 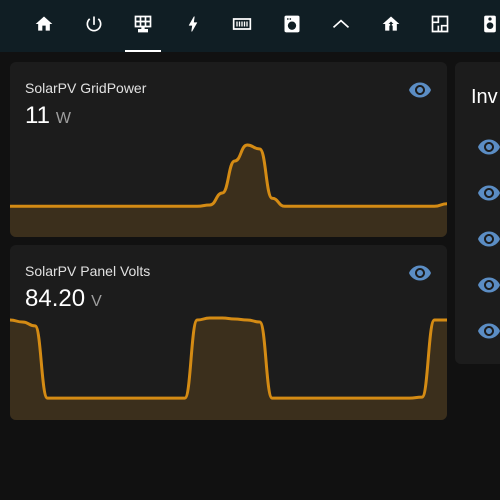 I want to click on home-upload-icon, so click(x=391, y=26).